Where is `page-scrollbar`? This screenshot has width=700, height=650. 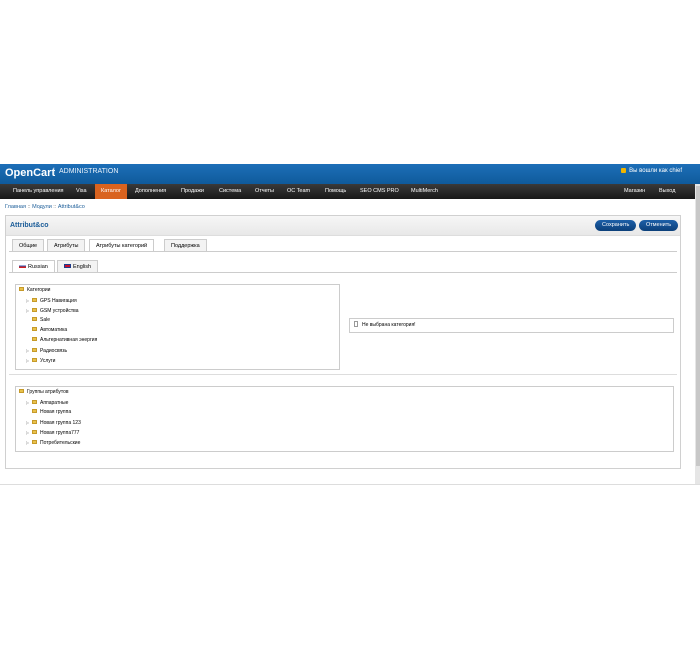
page-scrollbar is located at coordinates (697, 334).